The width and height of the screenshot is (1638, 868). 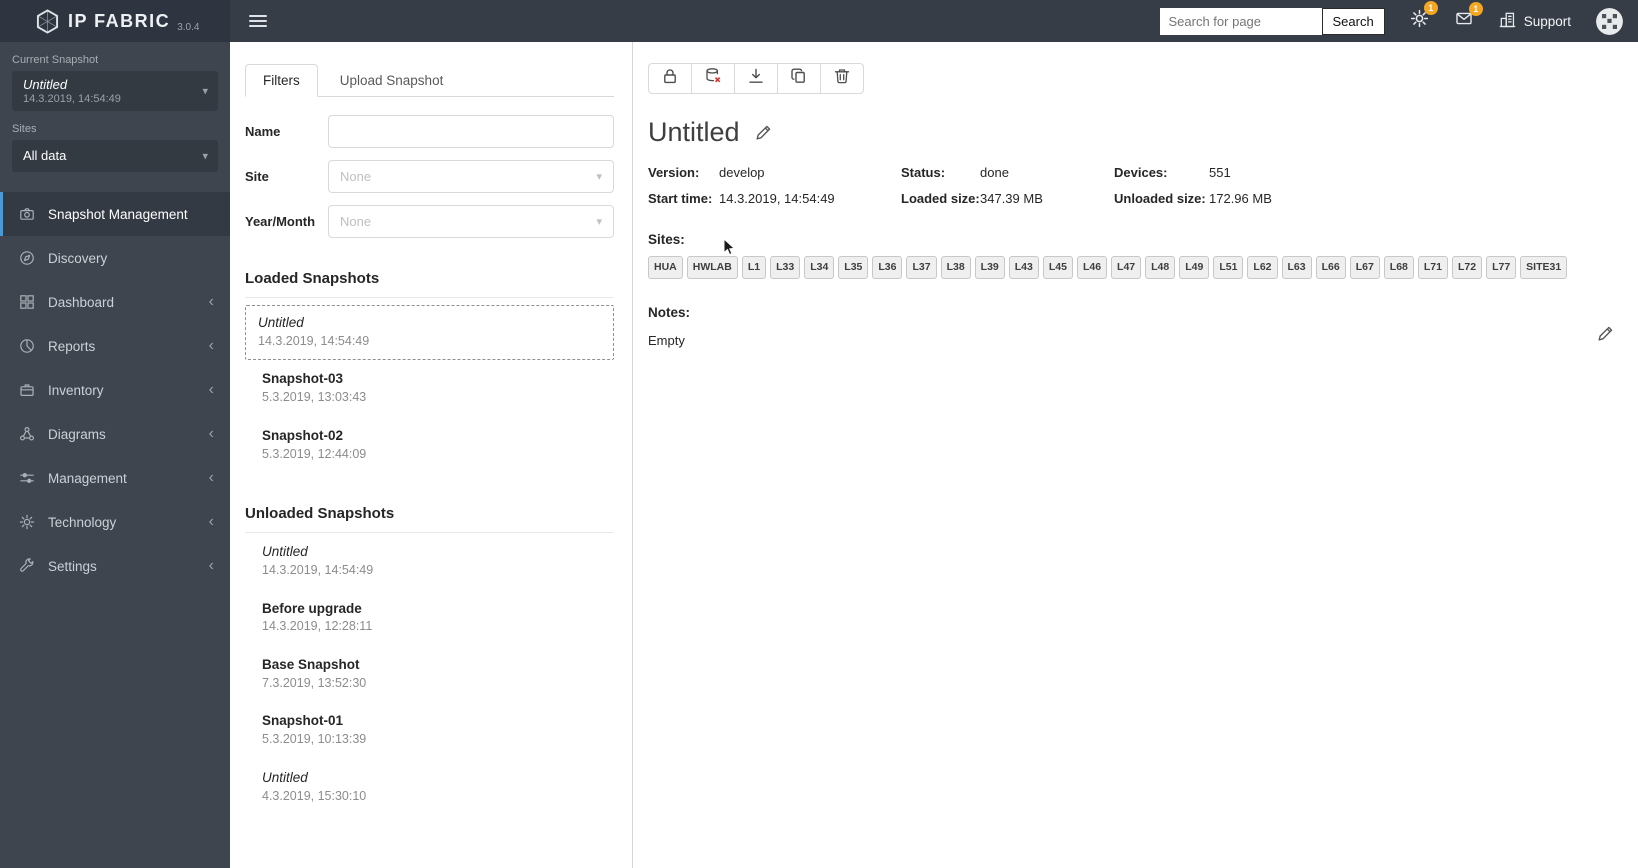 What do you see at coordinates (115, 302) in the screenshot?
I see `sidebar-item-dashboard: Dashboard ‹` at bounding box center [115, 302].